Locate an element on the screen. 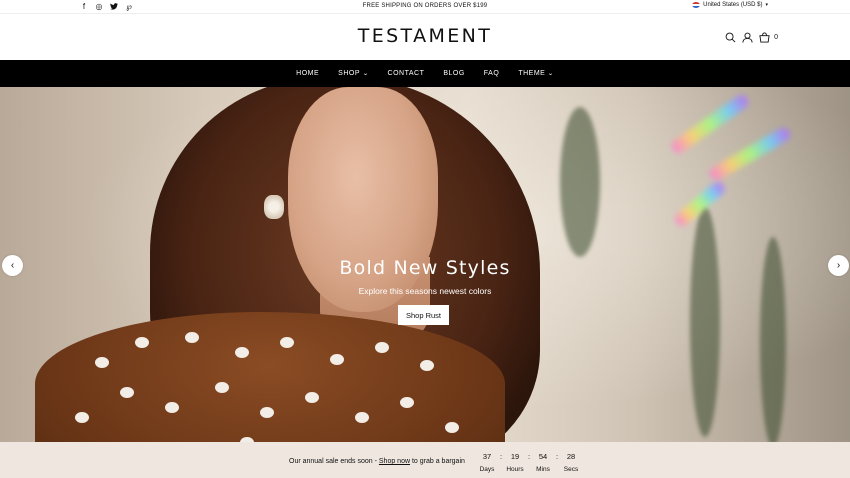 The height and width of the screenshot is (478, 850). search-icon is located at coordinates (730, 37).